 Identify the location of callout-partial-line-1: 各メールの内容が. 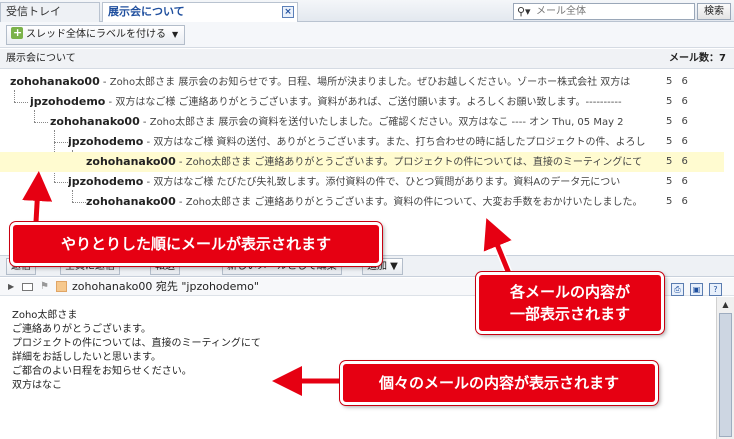
(569, 292).